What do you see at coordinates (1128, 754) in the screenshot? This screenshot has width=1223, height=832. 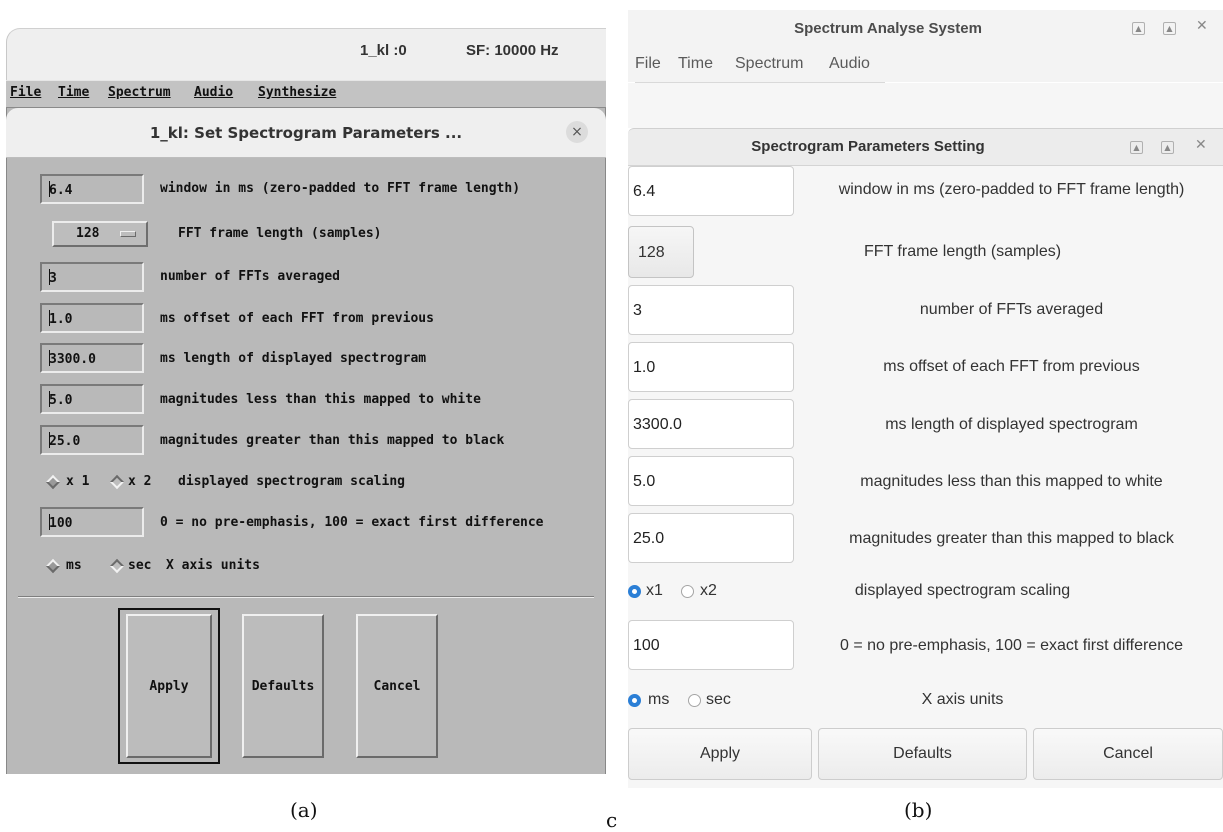 I see `panel-b-cancel-button: Cancel` at bounding box center [1128, 754].